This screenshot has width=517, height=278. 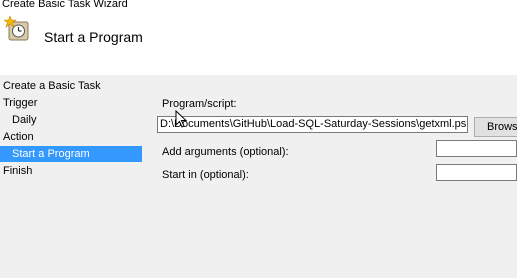 I want to click on nav-item-label: Trigger, so click(x=20, y=103).